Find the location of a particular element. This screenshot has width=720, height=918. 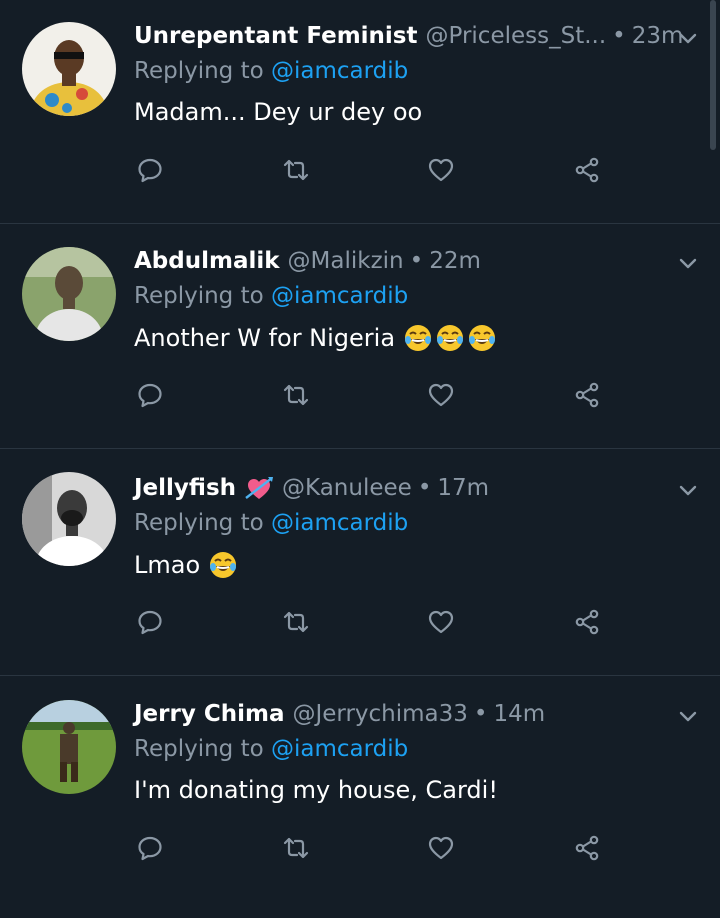

tweet-body: Another W for Nigeria is located at coordinates (265, 338).